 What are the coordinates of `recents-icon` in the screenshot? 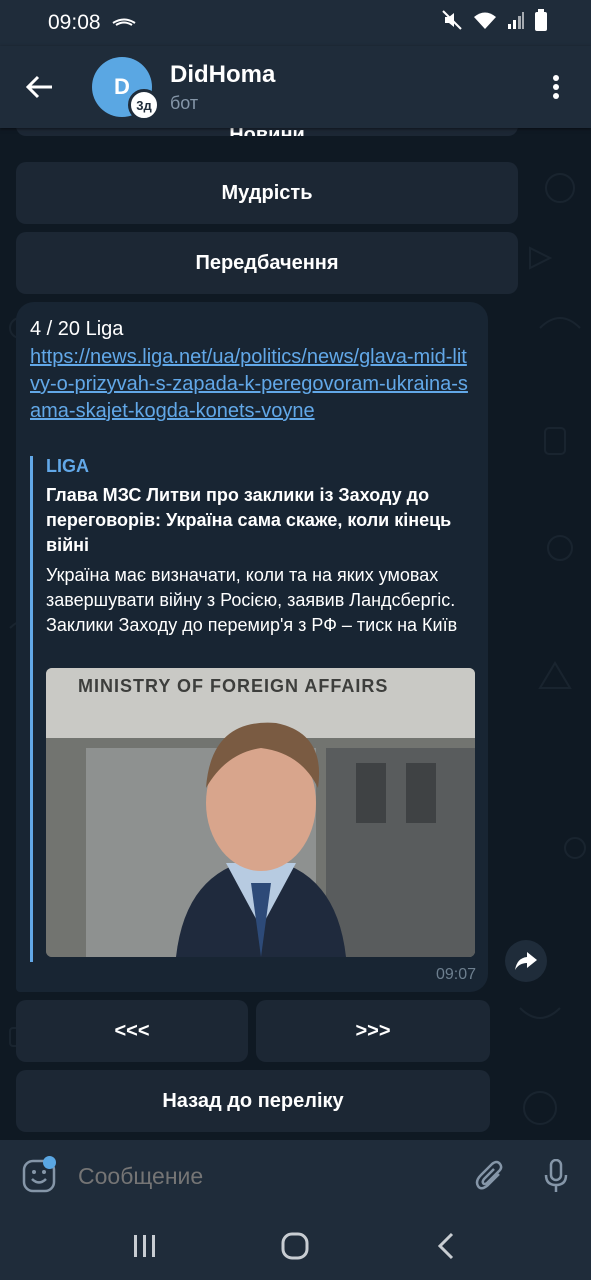 It's located at (145, 1246).